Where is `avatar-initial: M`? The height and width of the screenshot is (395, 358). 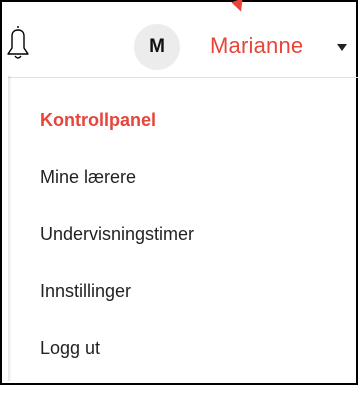
avatar-initial: M is located at coordinates (157, 46).